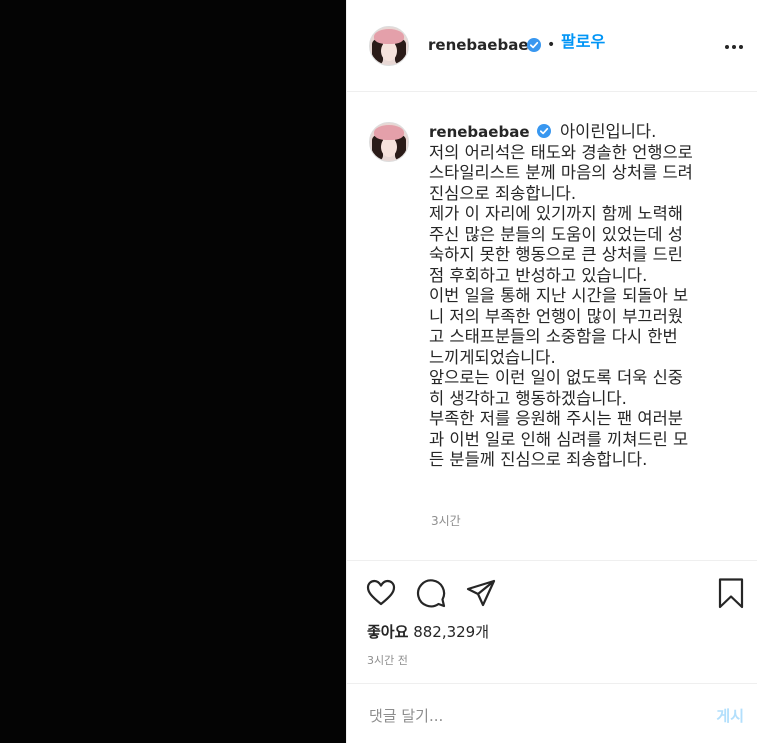  I want to click on post-timestamp: 3시간 전, so click(387, 660).